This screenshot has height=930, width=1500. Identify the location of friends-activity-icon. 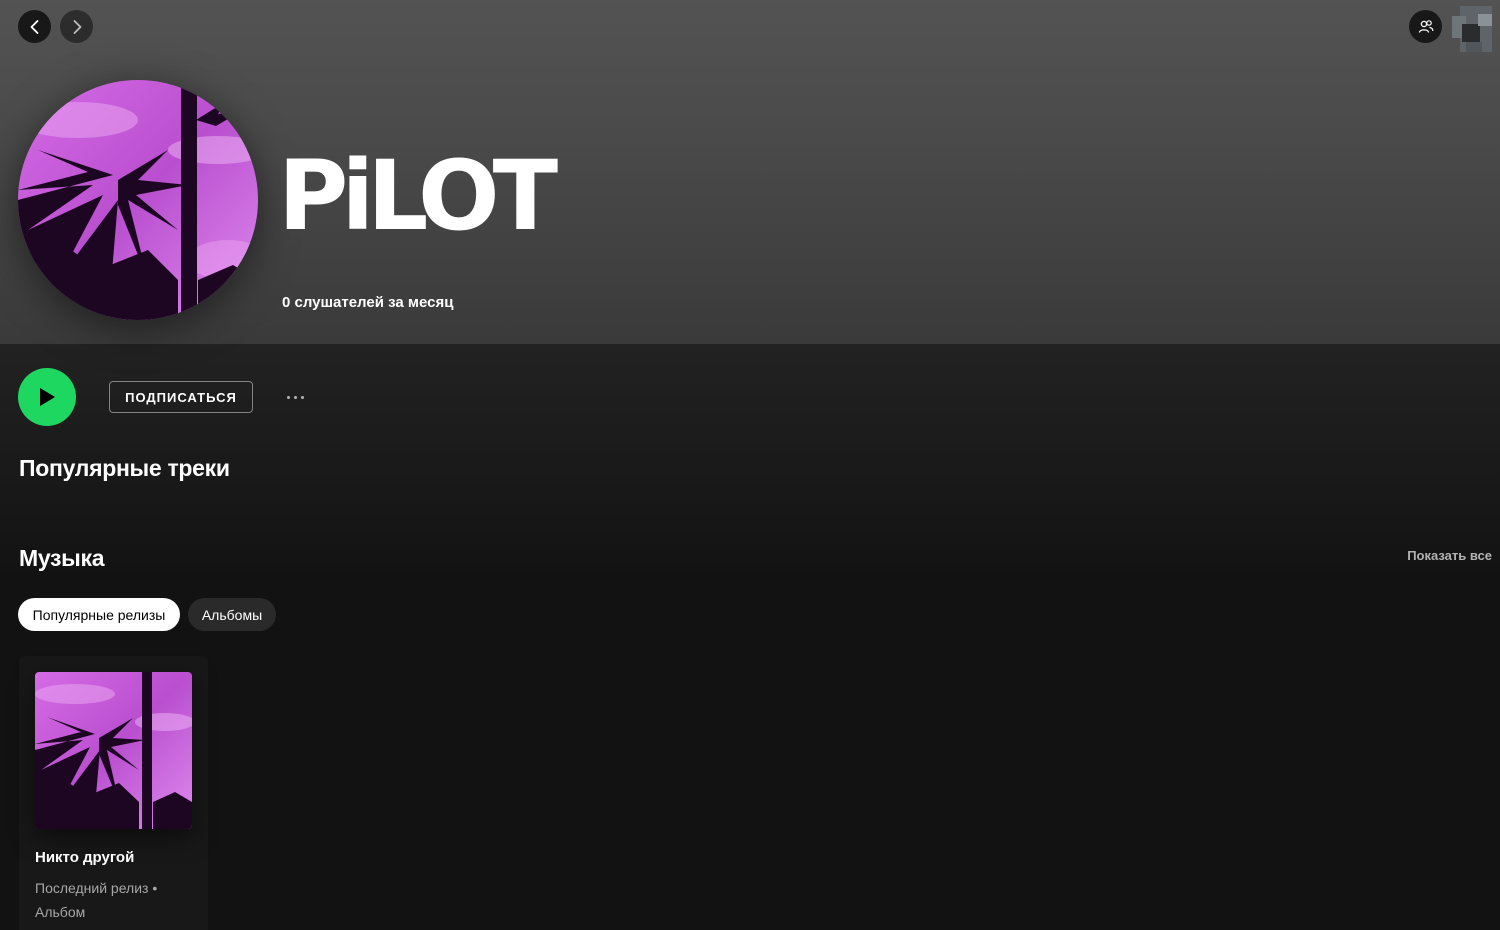
(1425, 26).